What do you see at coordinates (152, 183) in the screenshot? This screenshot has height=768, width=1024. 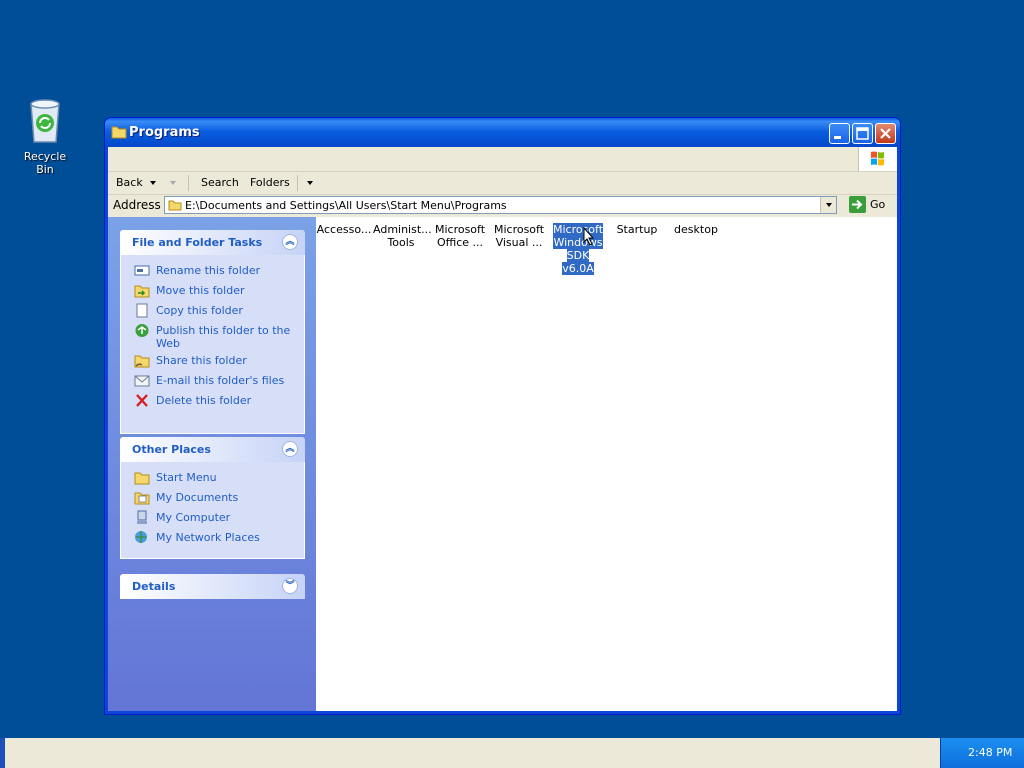 I see `back-dropdown-icon` at bounding box center [152, 183].